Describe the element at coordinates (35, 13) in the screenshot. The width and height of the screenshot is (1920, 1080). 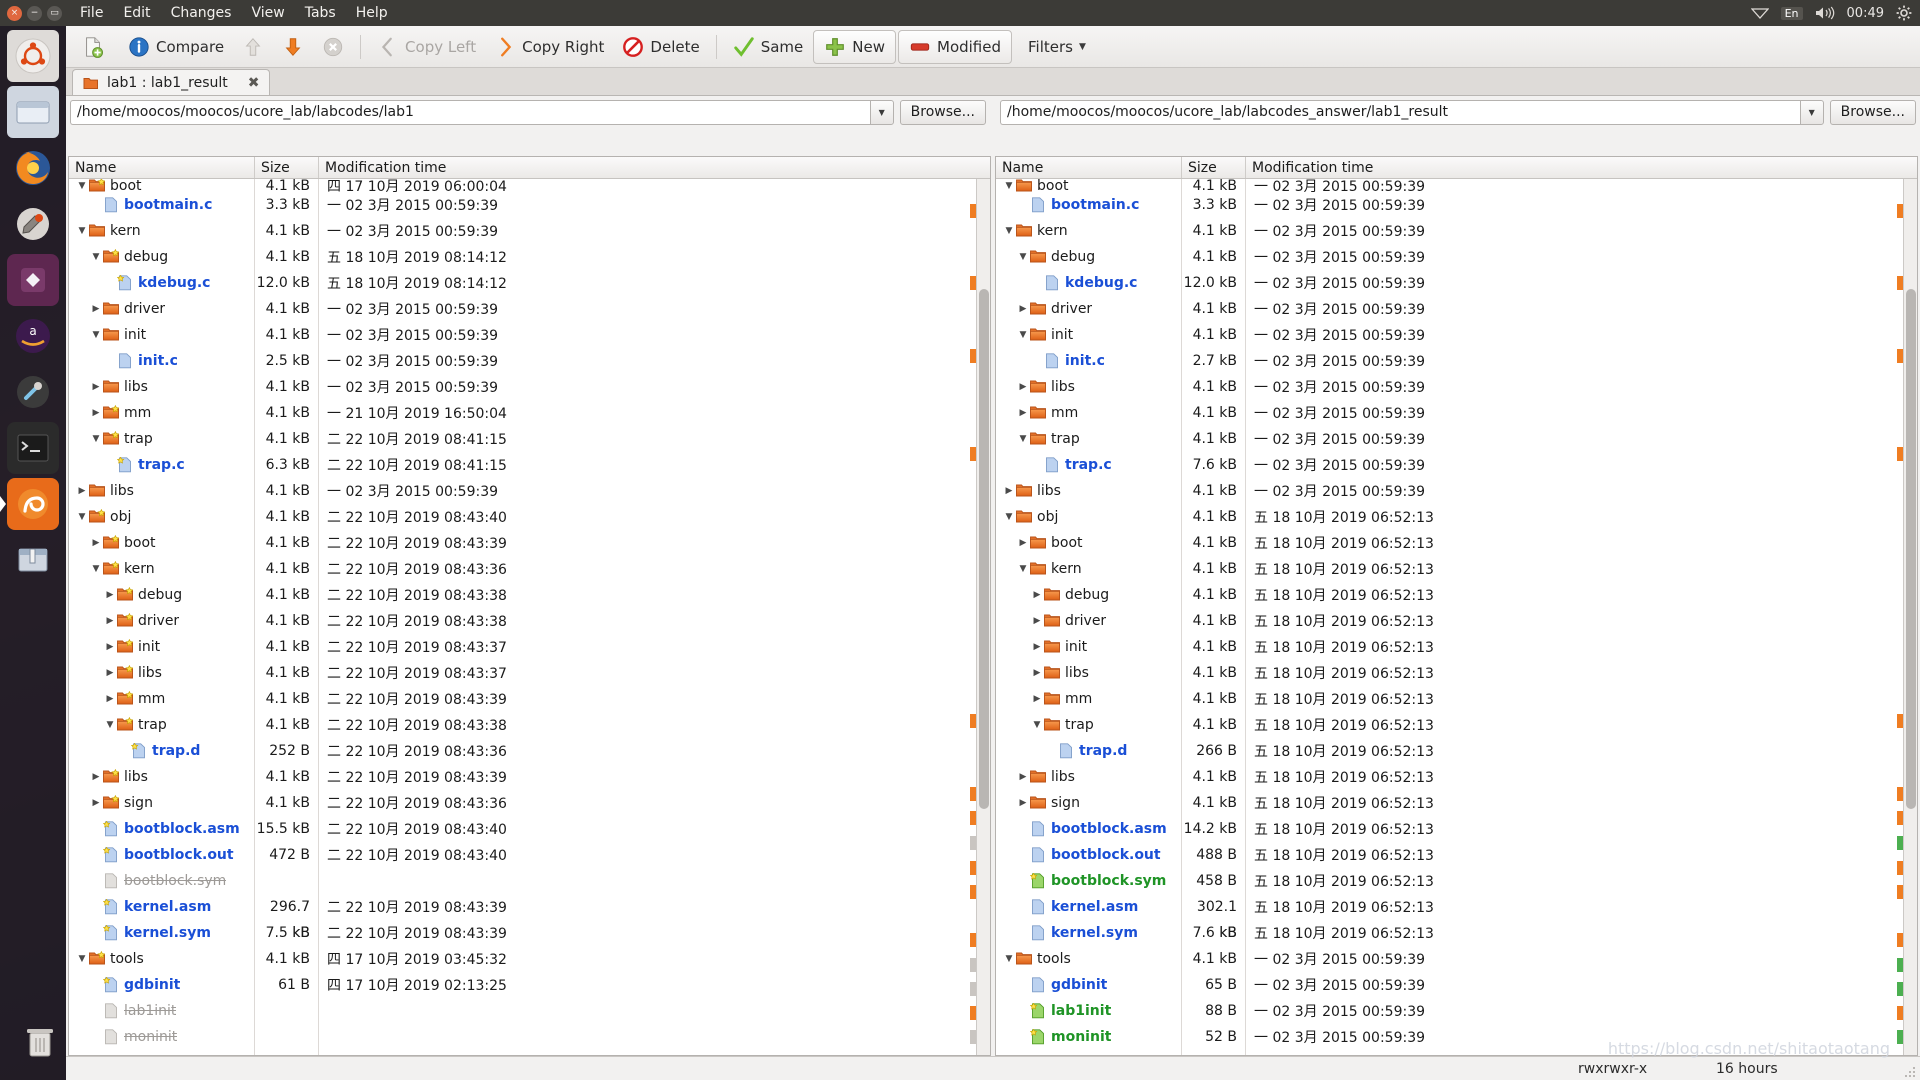
I see `window-controls: × − ▭` at that location.